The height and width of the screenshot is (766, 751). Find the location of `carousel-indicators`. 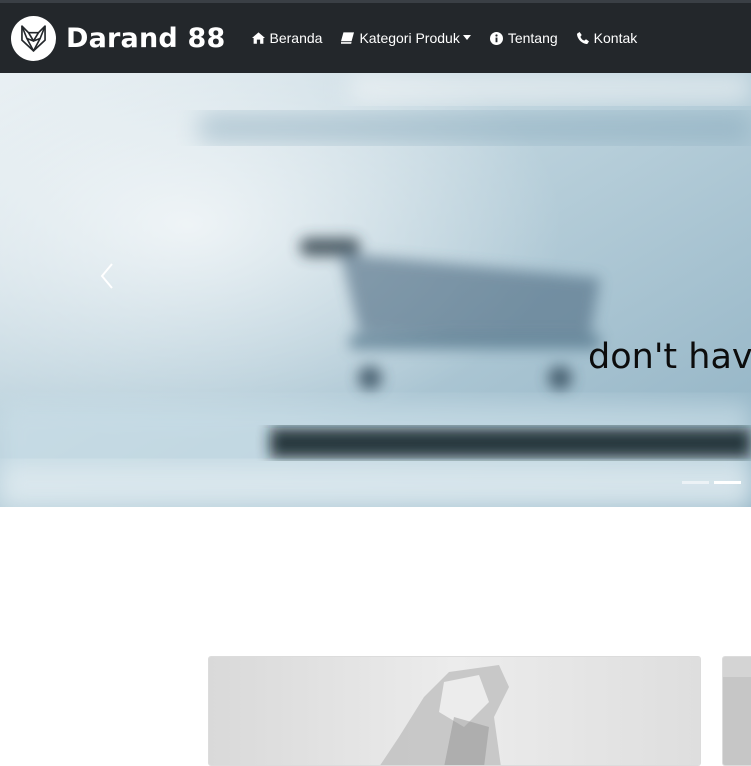

carousel-indicators is located at coordinates (714, 482).